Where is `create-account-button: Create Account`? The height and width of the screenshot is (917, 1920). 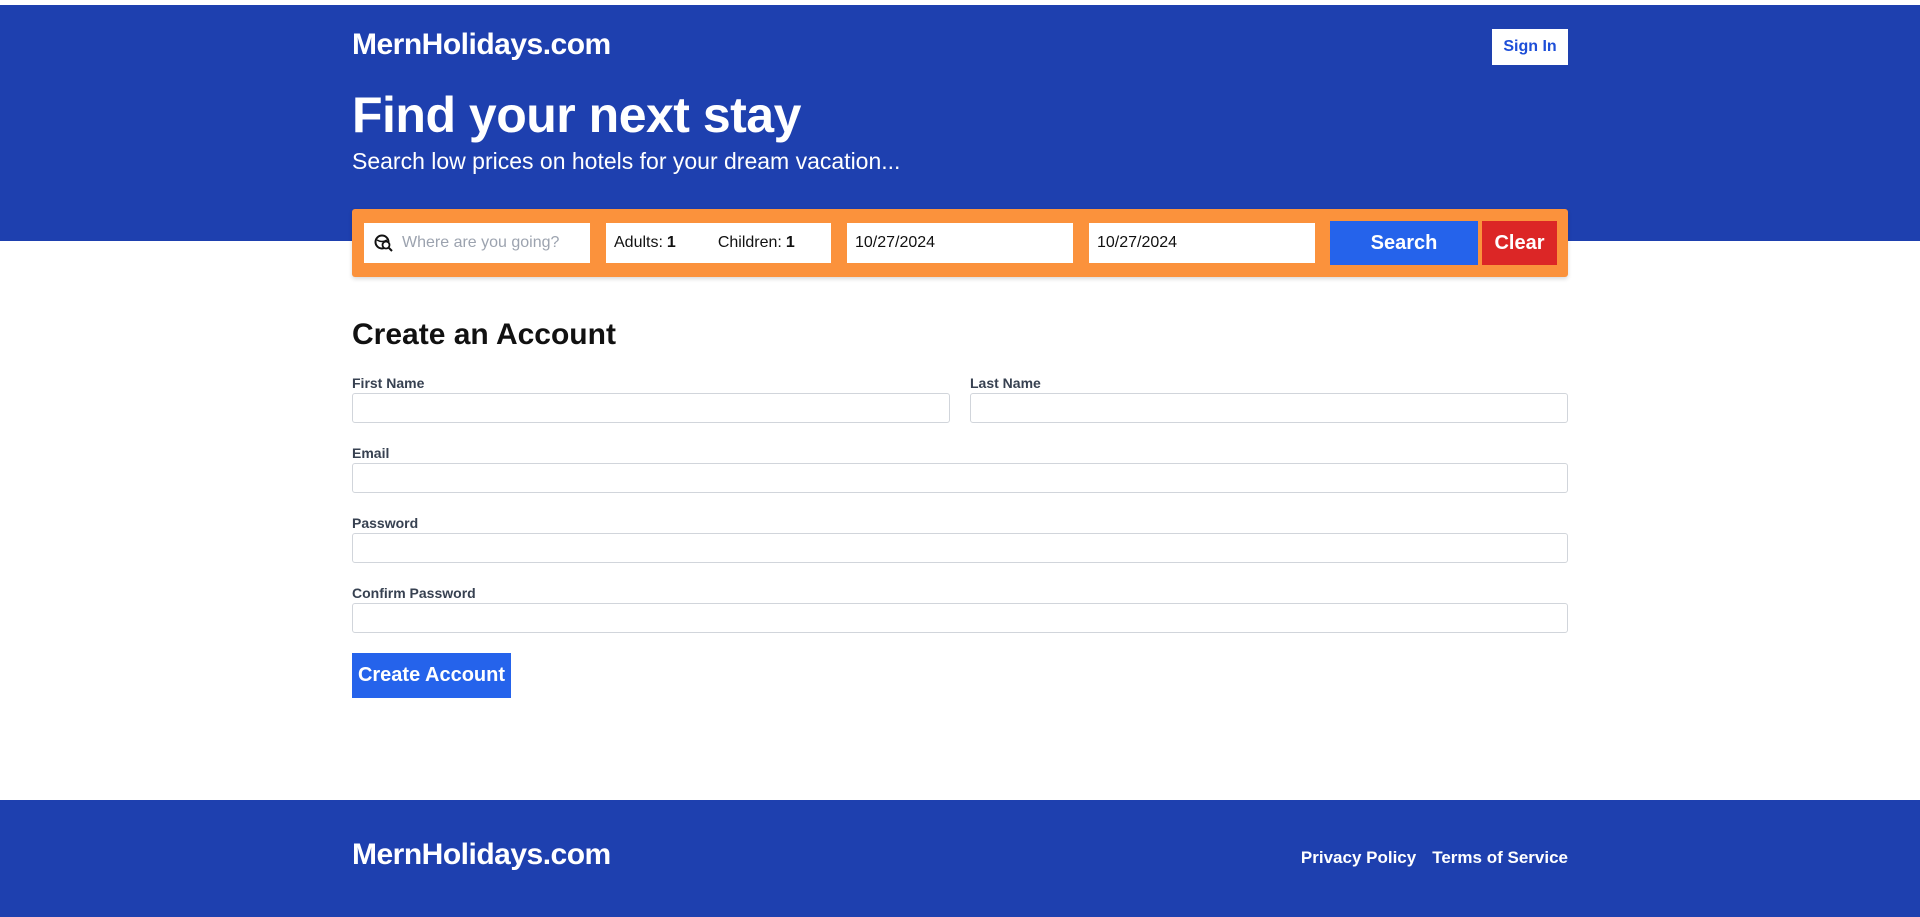
create-account-button: Create Account is located at coordinates (431, 675).